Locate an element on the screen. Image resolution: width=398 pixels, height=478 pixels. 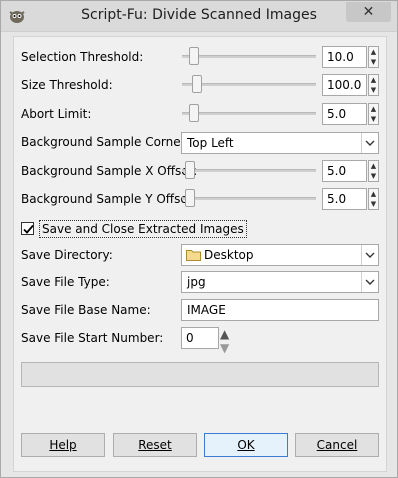
cancel-button: Cancel is located at coordinates (337, 445).